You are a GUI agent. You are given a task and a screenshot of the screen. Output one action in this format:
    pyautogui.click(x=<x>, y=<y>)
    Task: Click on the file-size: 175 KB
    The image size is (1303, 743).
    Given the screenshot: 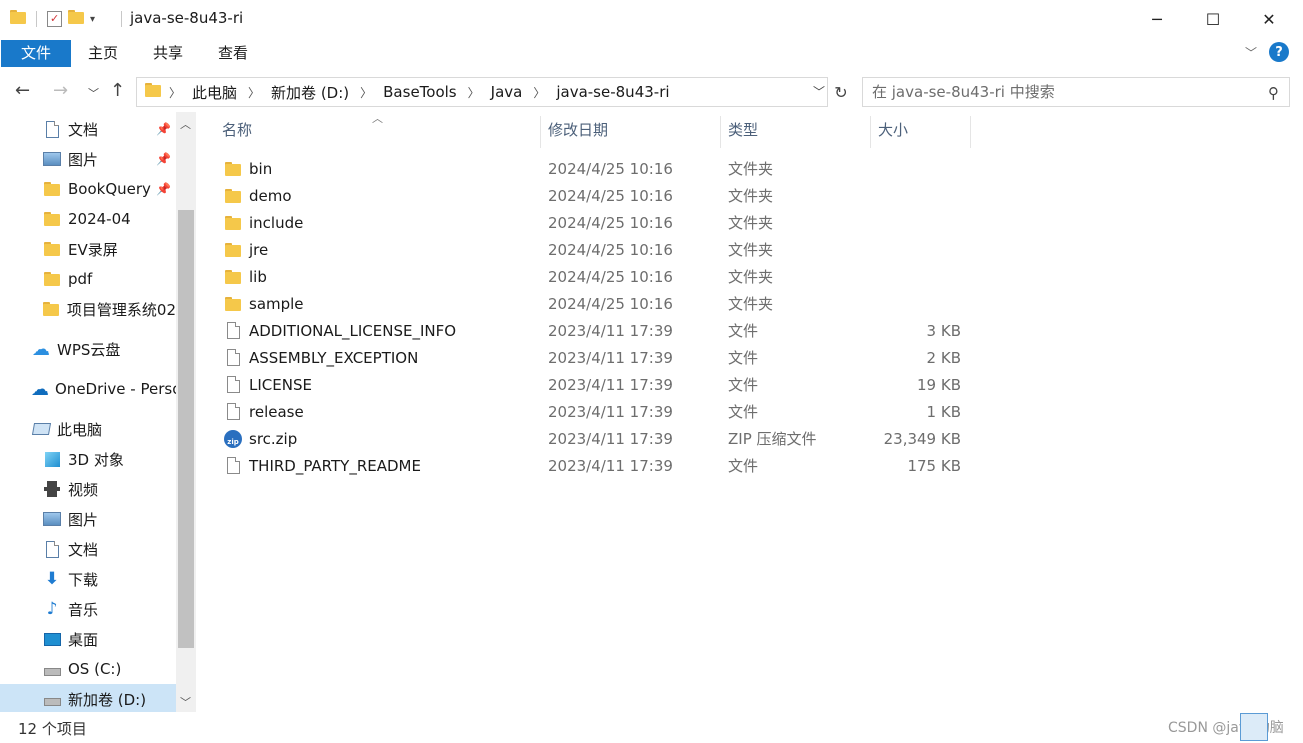 What is the action you would take?
    pyautogui.click(x=934, y=465)
    